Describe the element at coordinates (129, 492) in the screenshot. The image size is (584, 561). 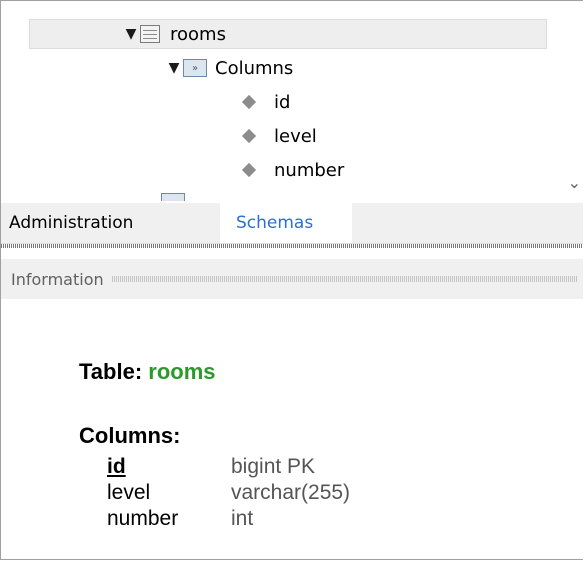
I see `column-name: level` at that location.